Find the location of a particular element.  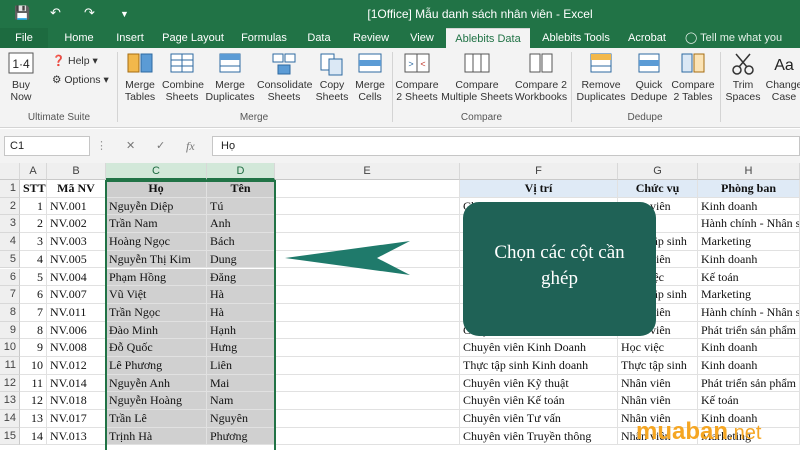

table-cell: 4 is located at coordinates (33, 259).